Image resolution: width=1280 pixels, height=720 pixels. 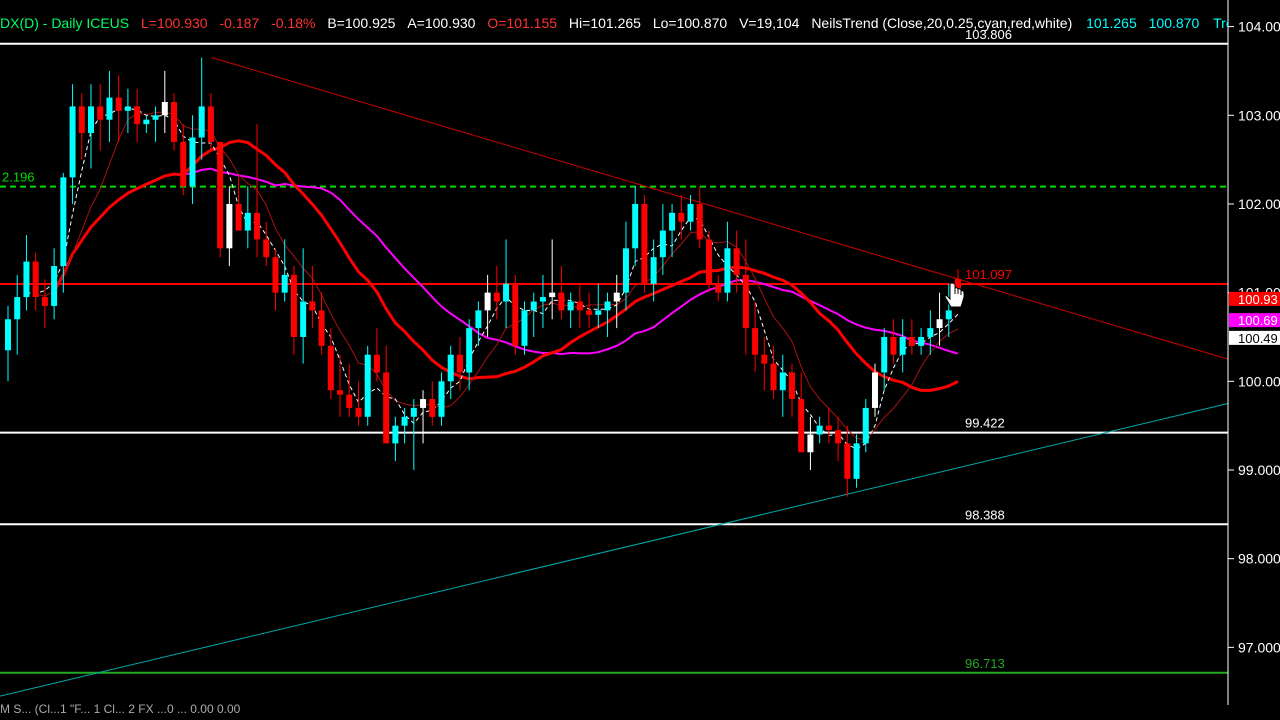 I want to click on y-tick-label: 100.000, so click(x=1259, y=381).